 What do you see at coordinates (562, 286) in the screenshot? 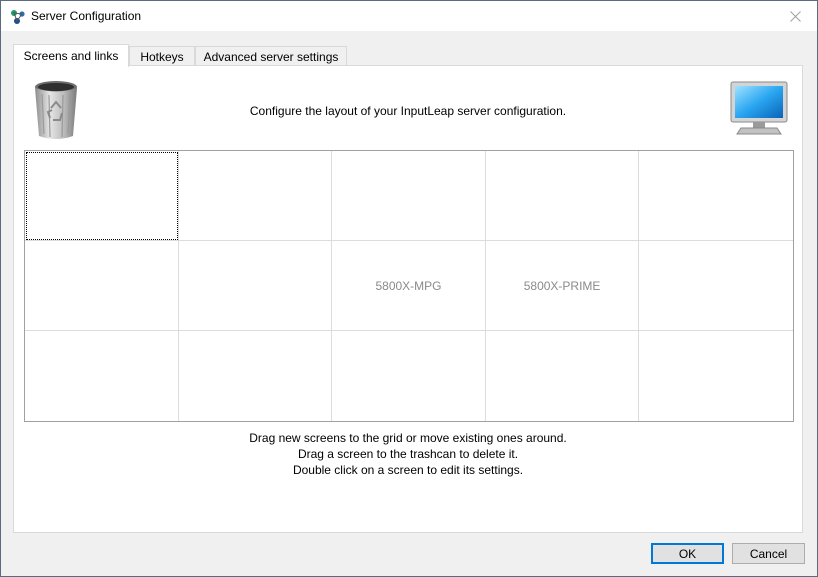
I see `screen-5800x-prime: 5800X-PRIME` at bounding box center [562, 286].